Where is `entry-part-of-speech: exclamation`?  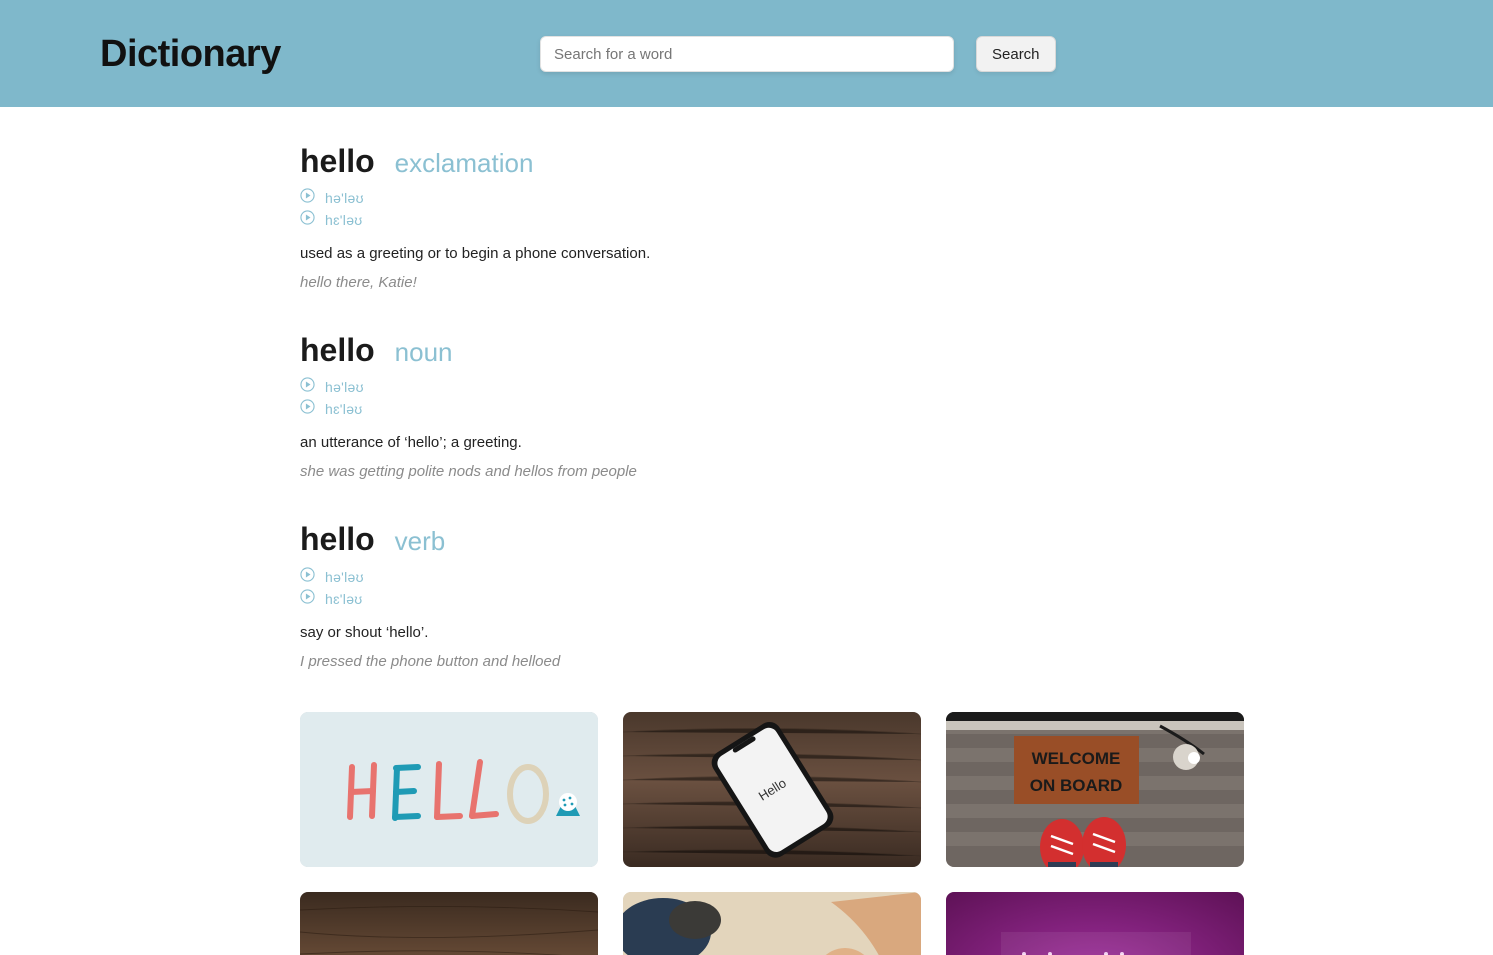
entry-part-of-speech: exclamation is located at coordinates (464, 163).